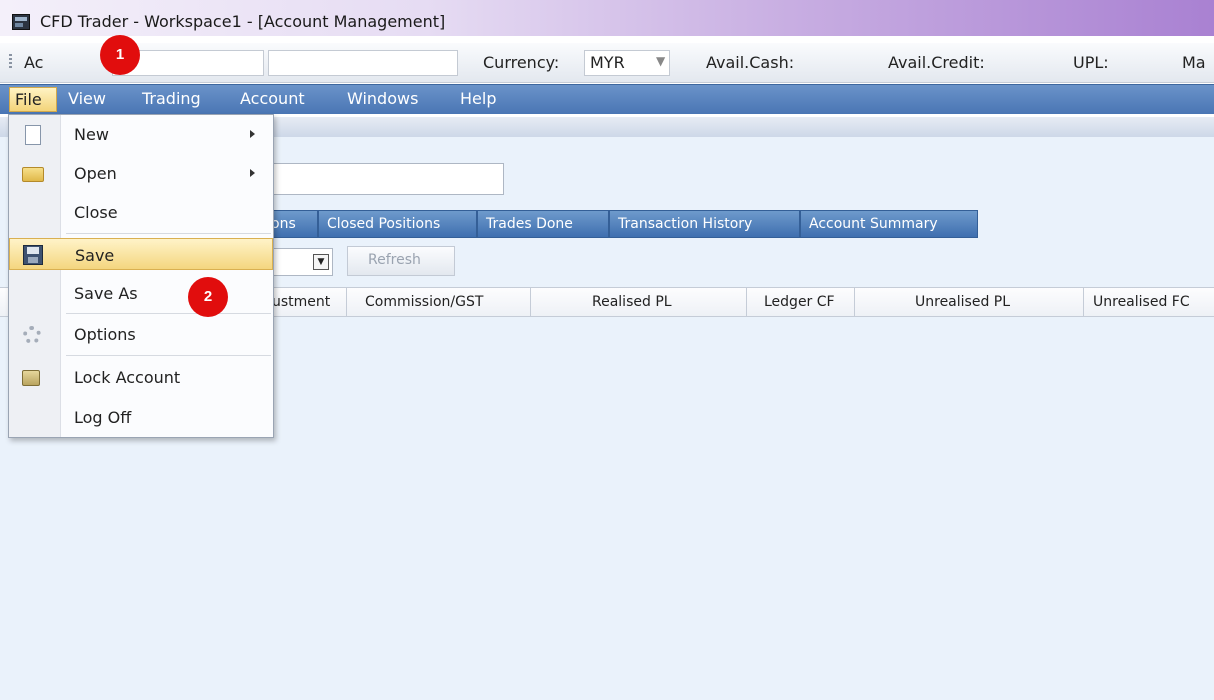  Describe the element at coordinates (1141, 302) in the screenshot. I see `column-header: Unrealised FC` at that location.